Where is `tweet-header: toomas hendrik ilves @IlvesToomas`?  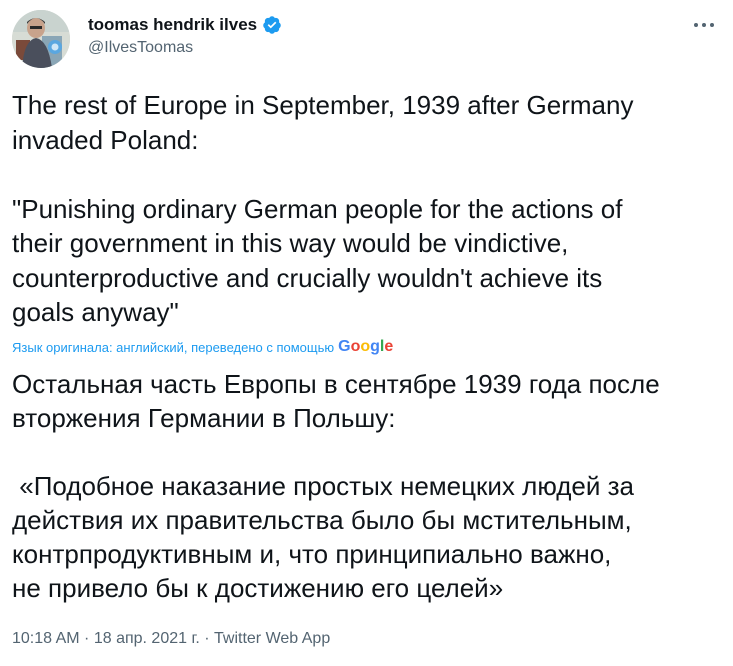 tweet-header: toomas hendrik ilves @IlvesToomas is located at coordinates (366, 38).